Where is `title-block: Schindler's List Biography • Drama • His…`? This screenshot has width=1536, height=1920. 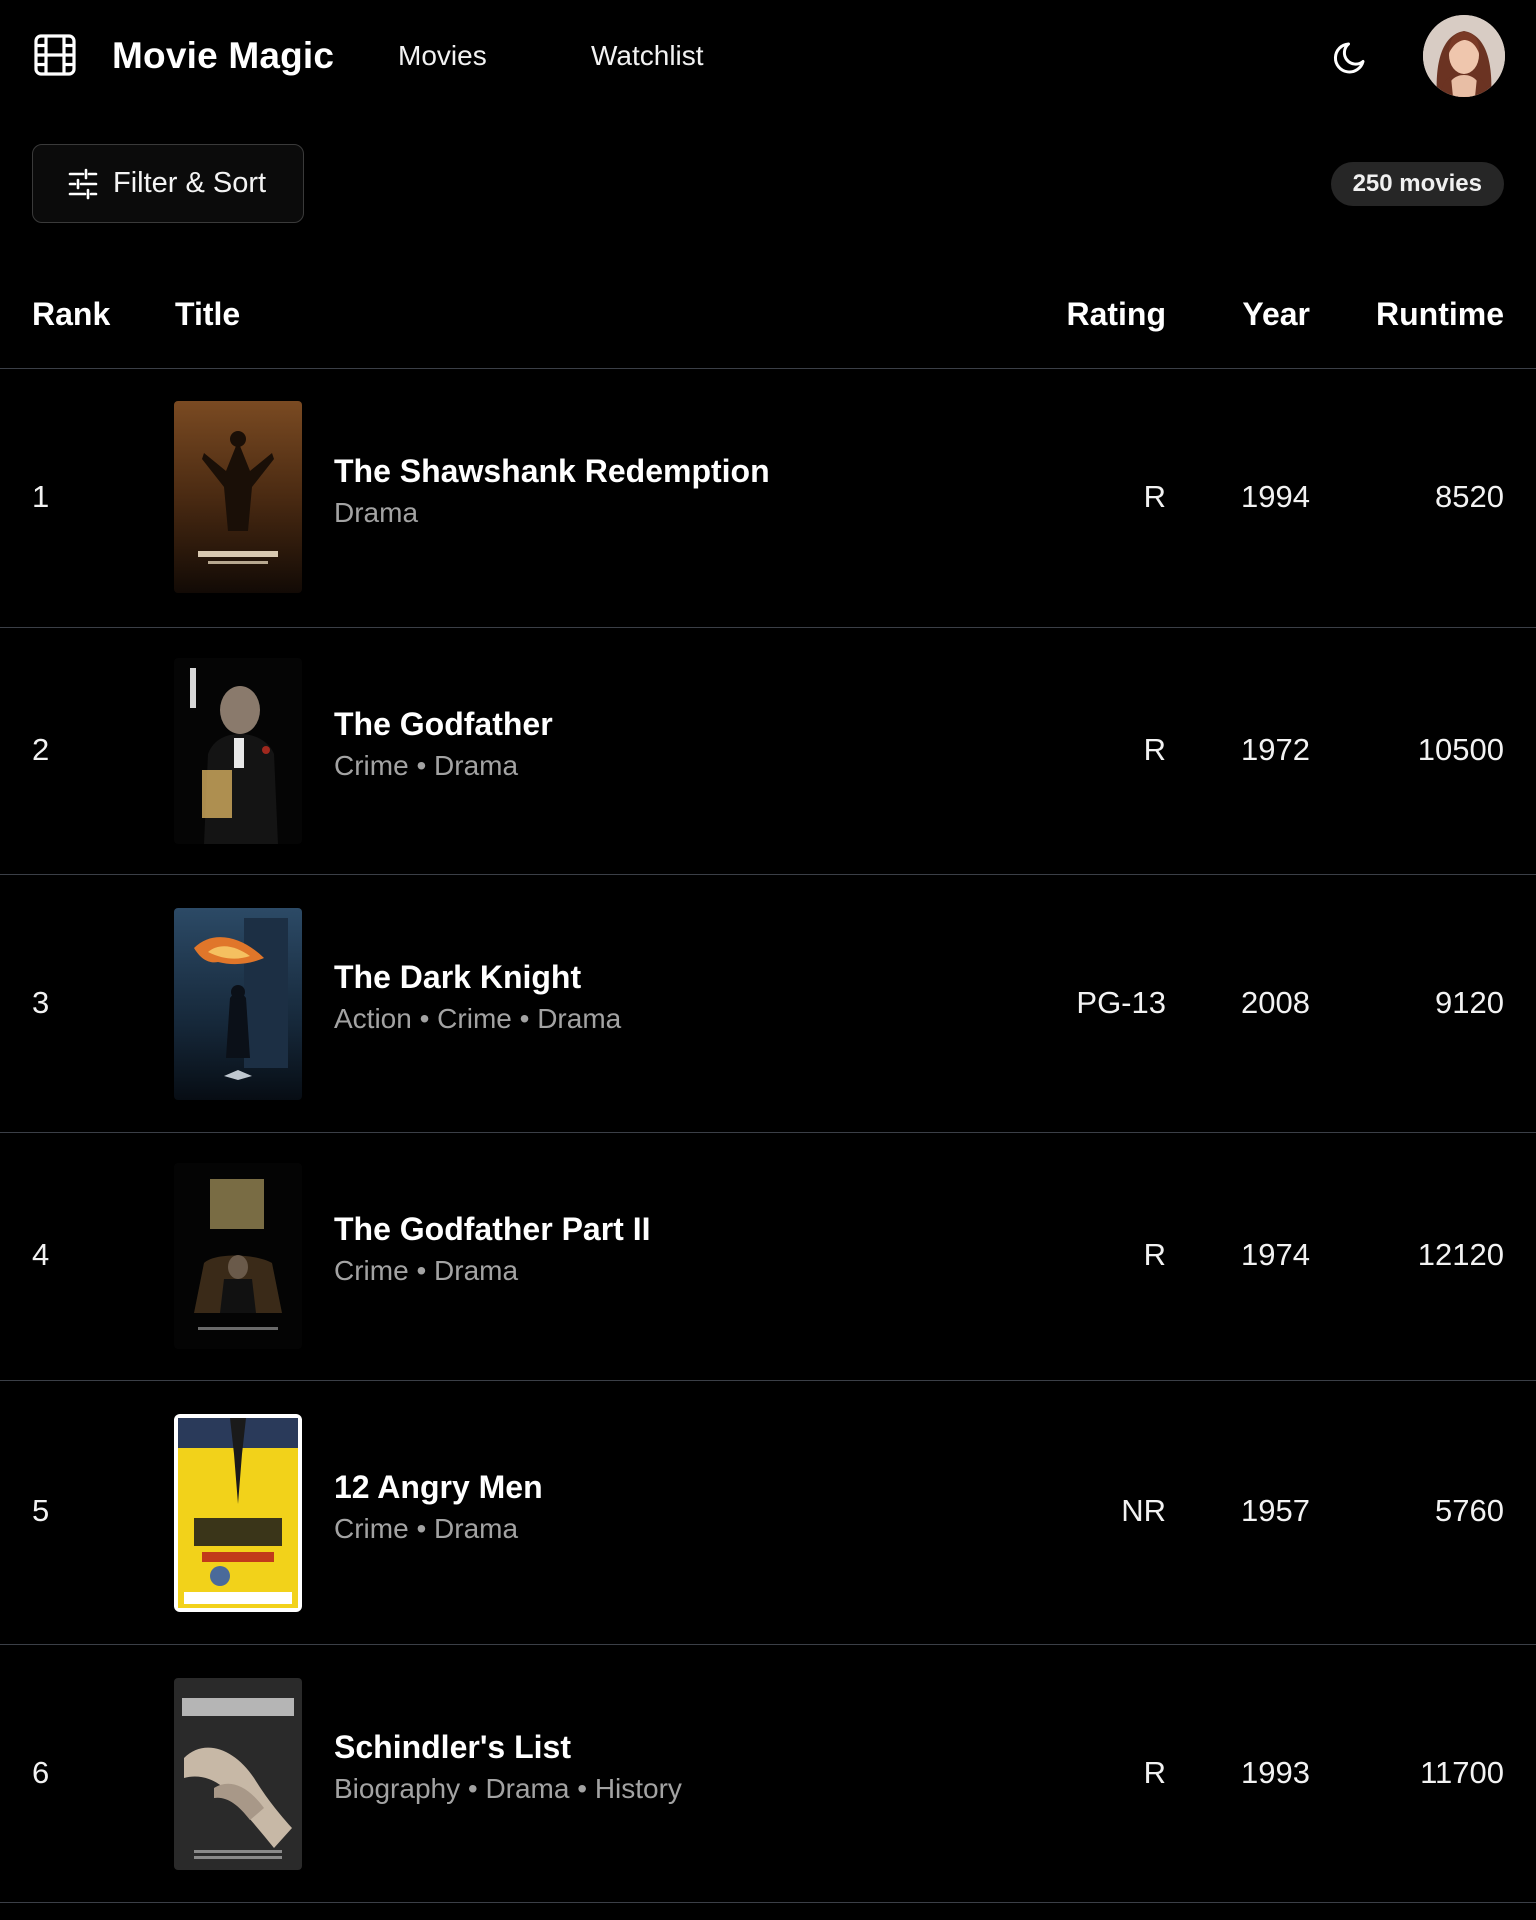
title-block: Schindler's List Biography • Drama • His… is located at coordinates (508, 1767).